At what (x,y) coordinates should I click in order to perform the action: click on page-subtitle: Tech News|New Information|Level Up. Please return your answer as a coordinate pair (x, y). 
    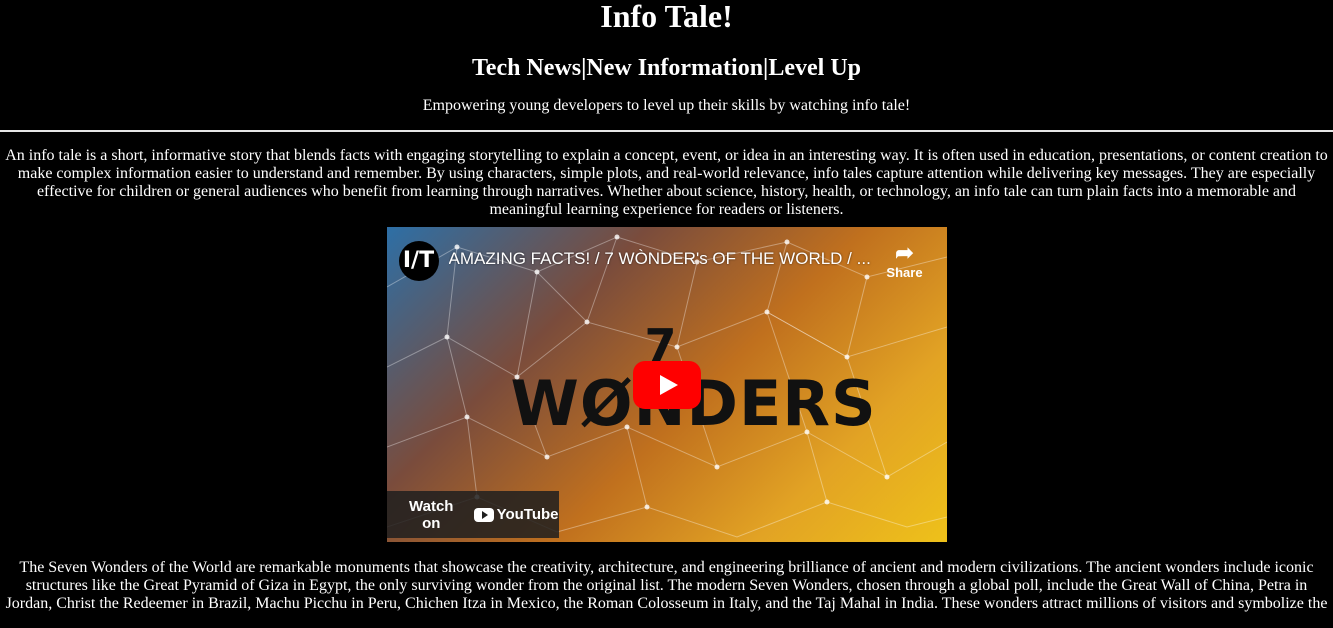
    Looking at the image, I should click on (666, 68).